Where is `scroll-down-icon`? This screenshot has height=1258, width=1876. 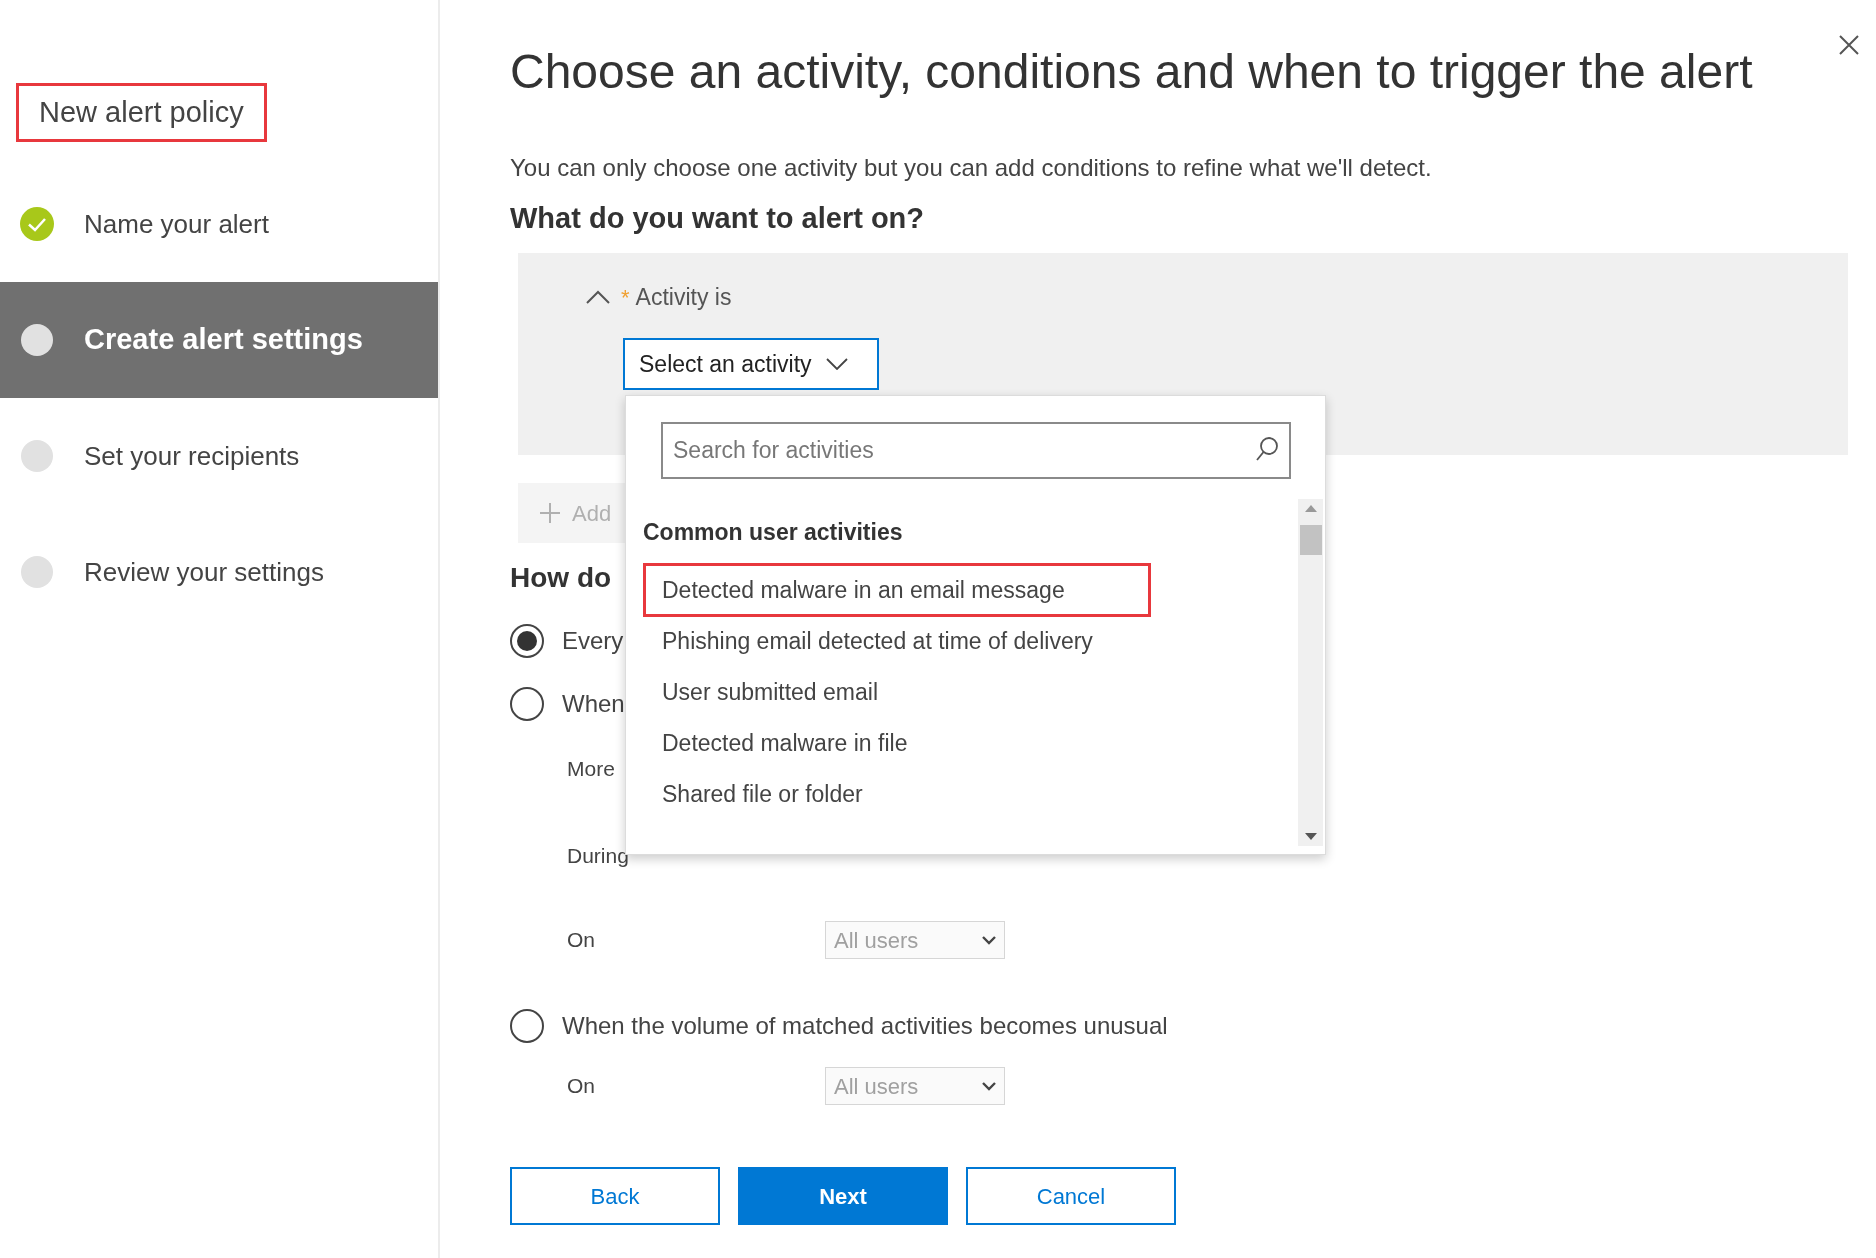
scroll-down-icon is located at coordinates (1310, 836).